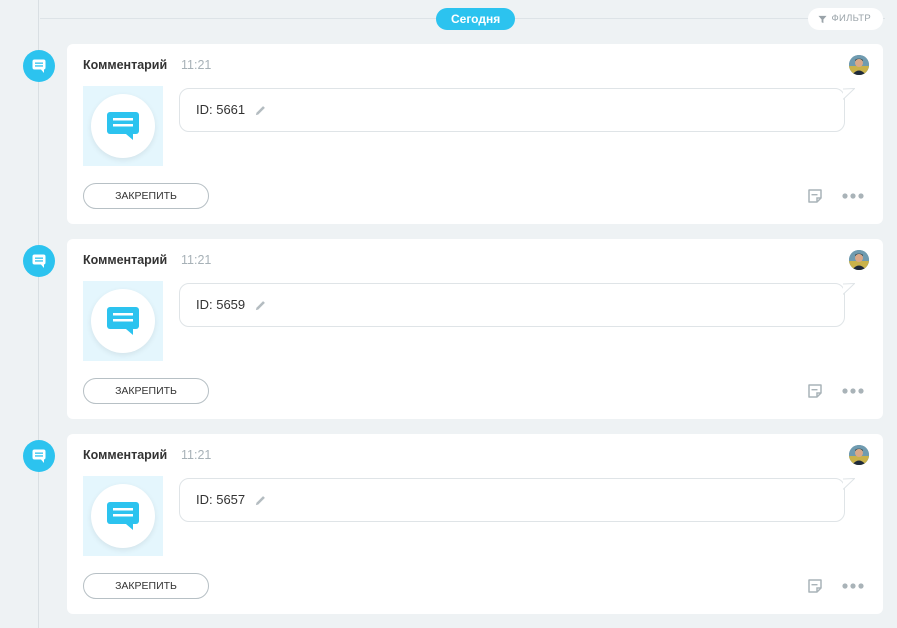  Describe the element at coordinates (221, 499) in the screenshot. I see `comment-text: ID: 5657` at that location.